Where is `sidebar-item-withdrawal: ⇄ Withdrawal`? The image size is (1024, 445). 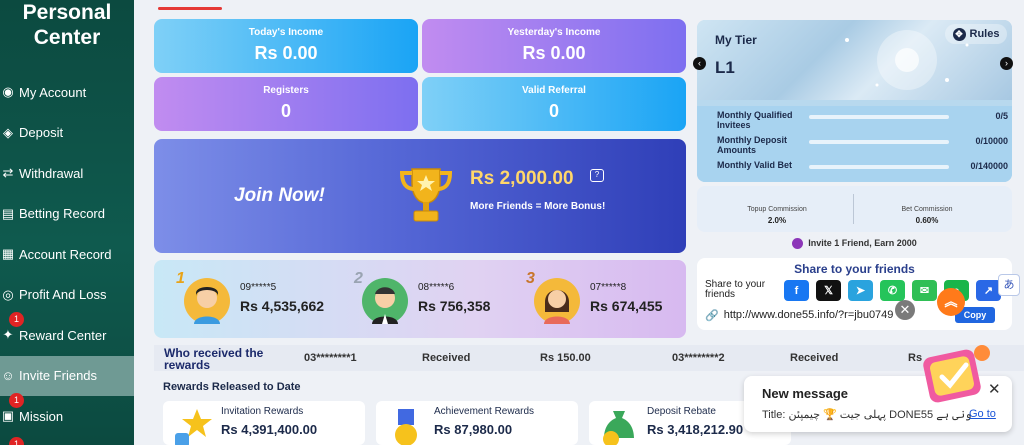
sidebar-item-withdrawal: ⇄ Withdrawal is located at coordinates (67, 173).